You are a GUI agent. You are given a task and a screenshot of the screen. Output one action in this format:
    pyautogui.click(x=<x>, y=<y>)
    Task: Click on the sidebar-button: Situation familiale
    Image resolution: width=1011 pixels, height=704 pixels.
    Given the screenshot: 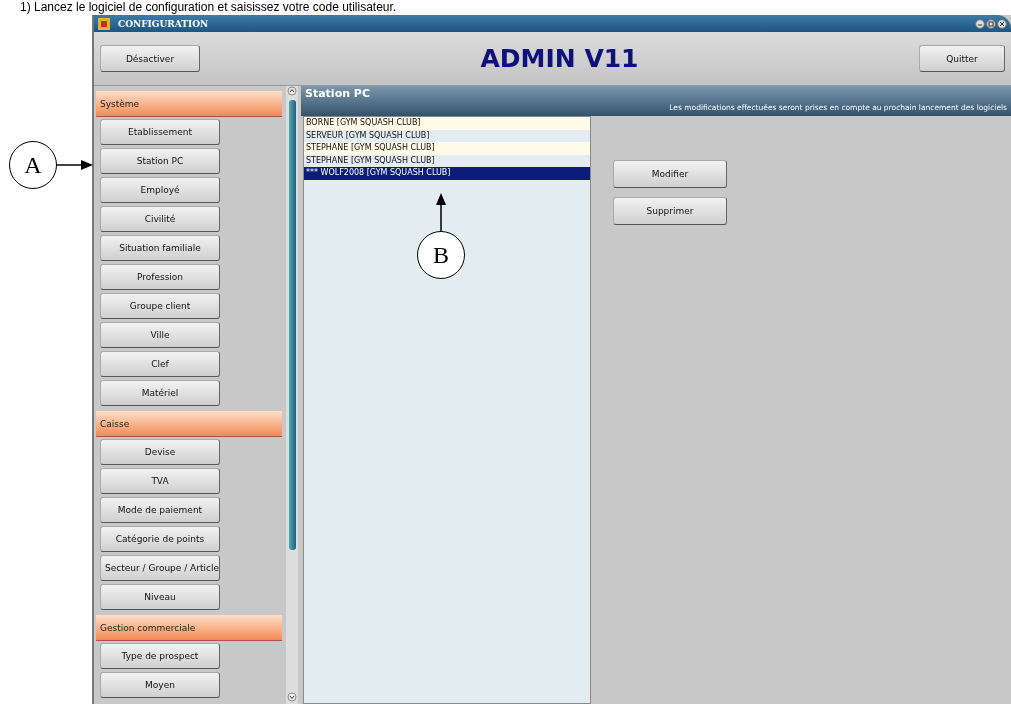 What is the action you would take?
    pyautogui.click(x=160, y=248)
    